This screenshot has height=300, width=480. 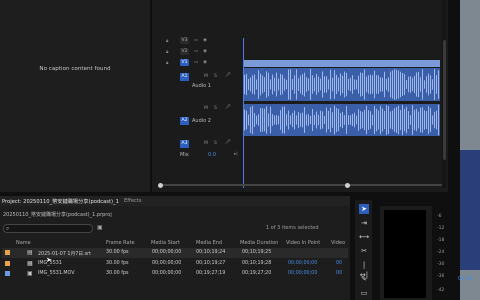 I want to click on row-media-duration: 00;19;27;20, so click(x=257, y=273).